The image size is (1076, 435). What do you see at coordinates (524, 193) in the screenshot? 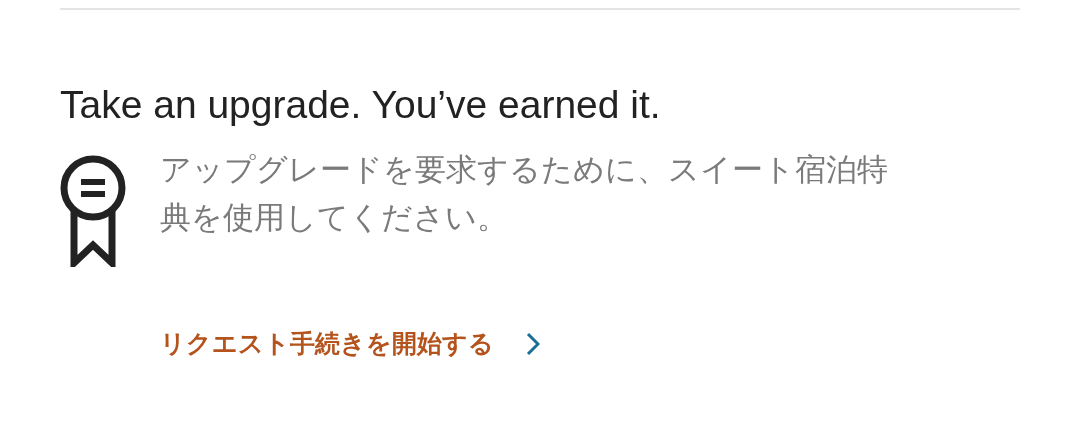
I see `description-text: アップグレードを要求するために、スイート宿泊特典を使用してください。` at bounding box center [524, 193].